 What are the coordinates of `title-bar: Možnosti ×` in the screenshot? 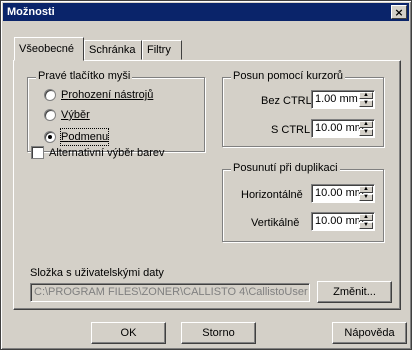 It's located at (206, 12).